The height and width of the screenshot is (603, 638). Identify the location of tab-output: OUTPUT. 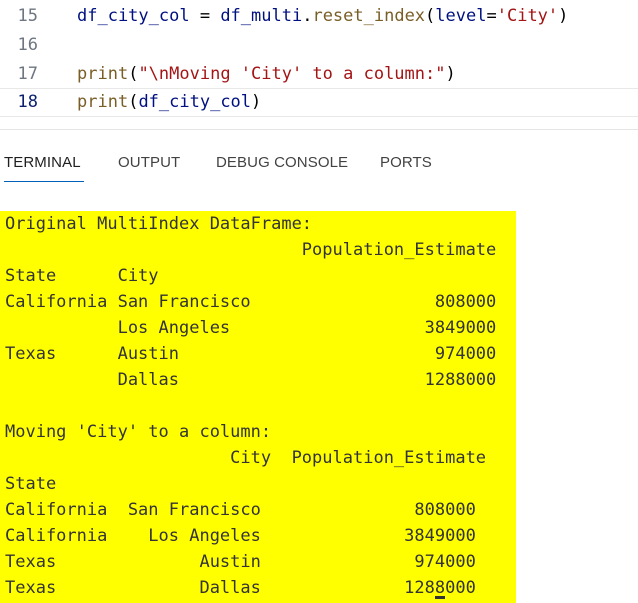
(149, 162).